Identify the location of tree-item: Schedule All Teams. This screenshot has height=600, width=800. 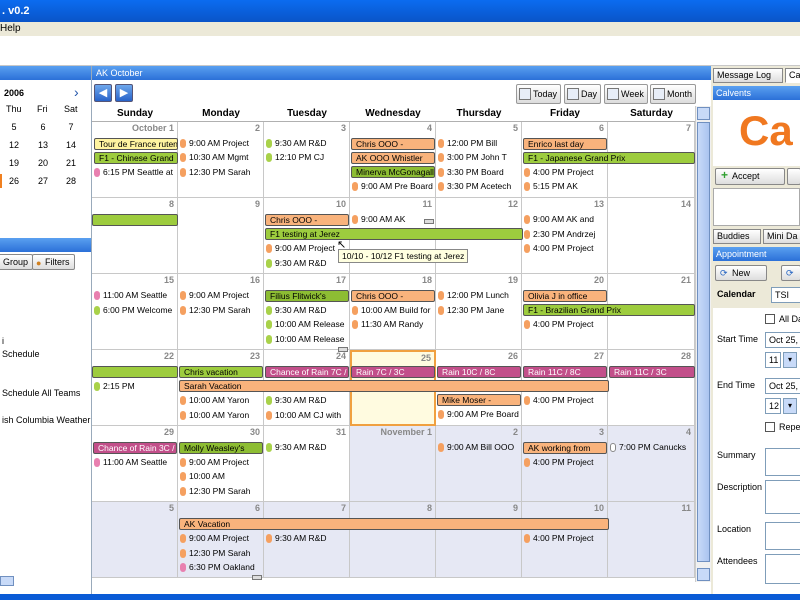
(41, 393).